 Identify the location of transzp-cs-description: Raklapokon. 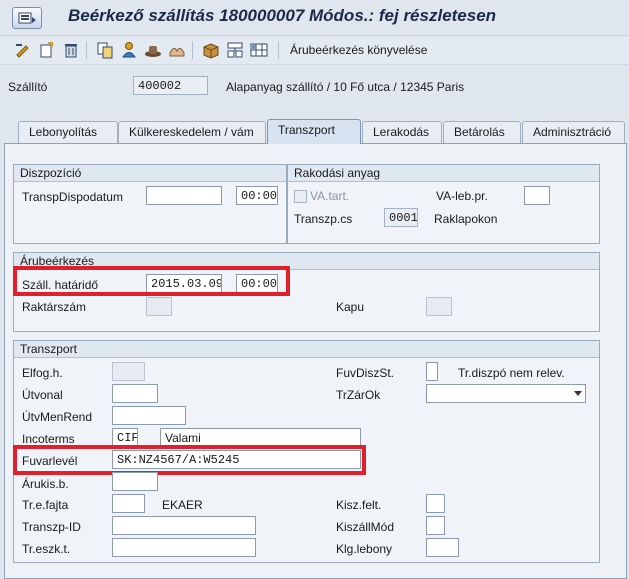
(466, 219).